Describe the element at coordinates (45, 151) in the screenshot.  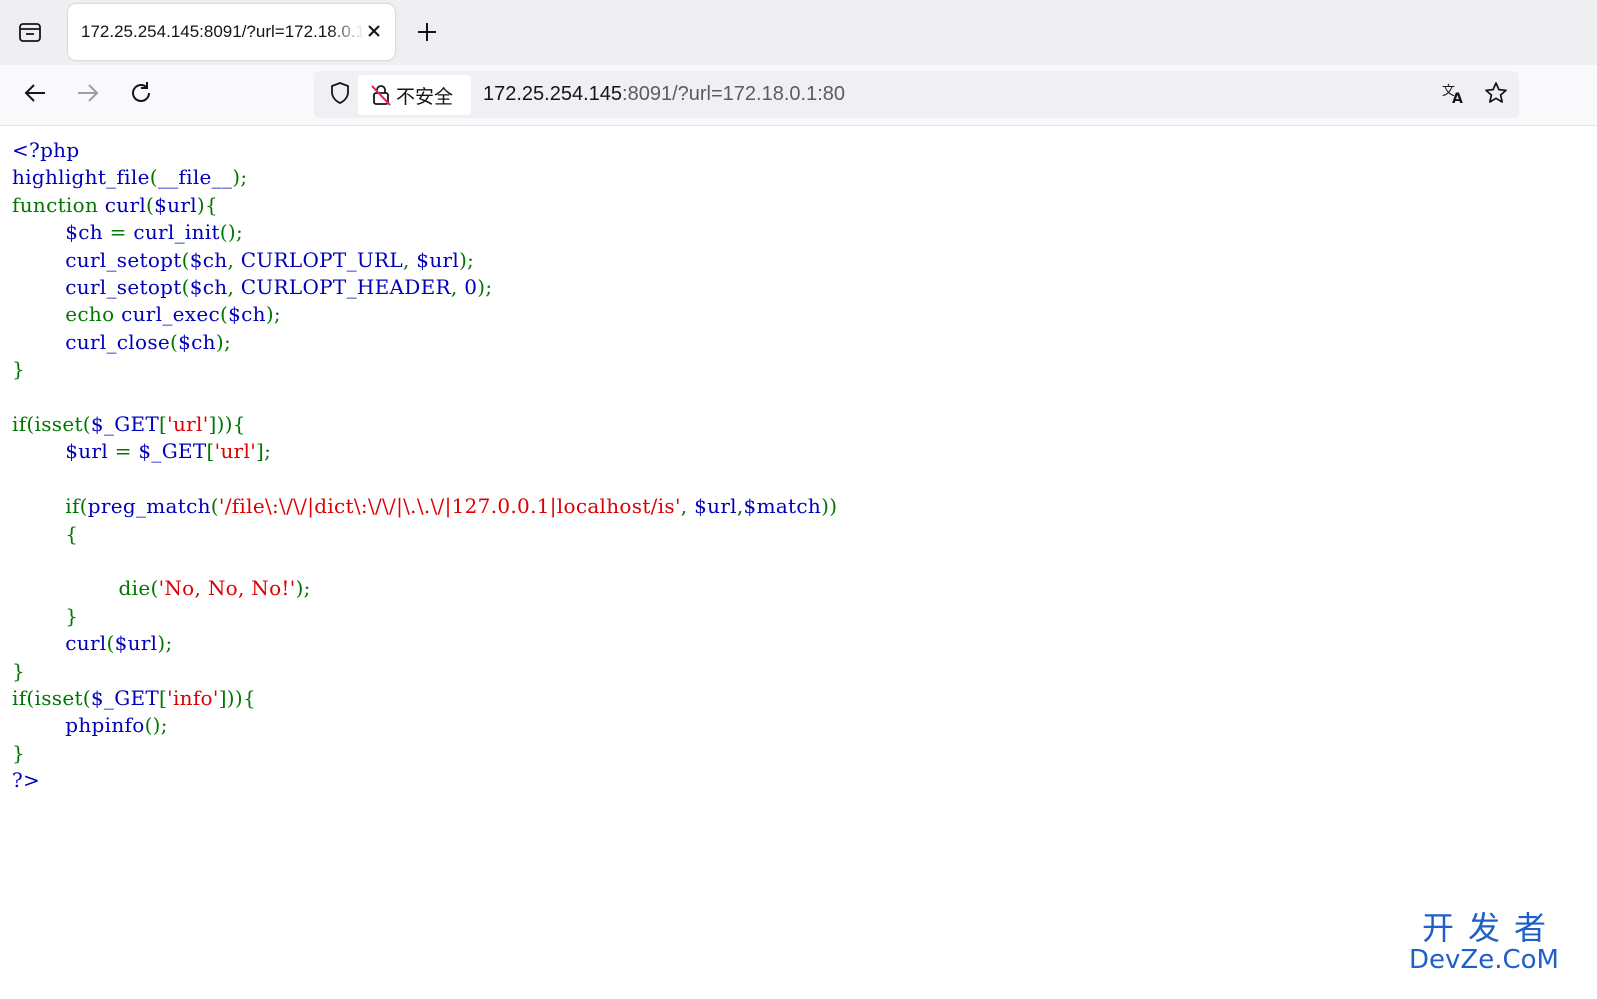
I see `code-line: <?php` at that location.